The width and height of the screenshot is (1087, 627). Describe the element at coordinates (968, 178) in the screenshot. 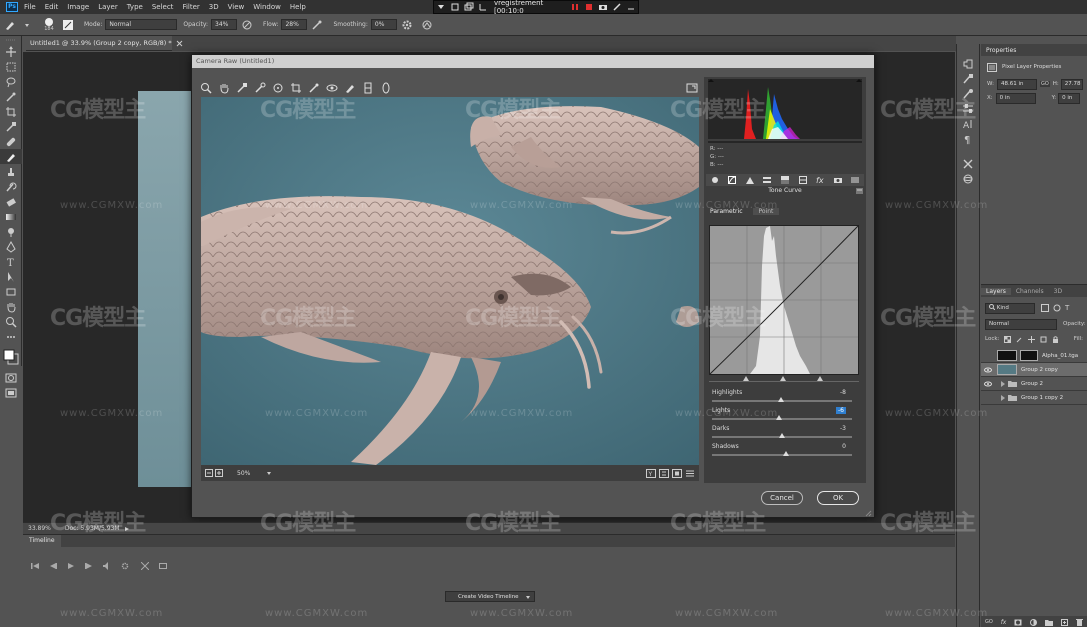

I see `3d-panel-icon` at that location.